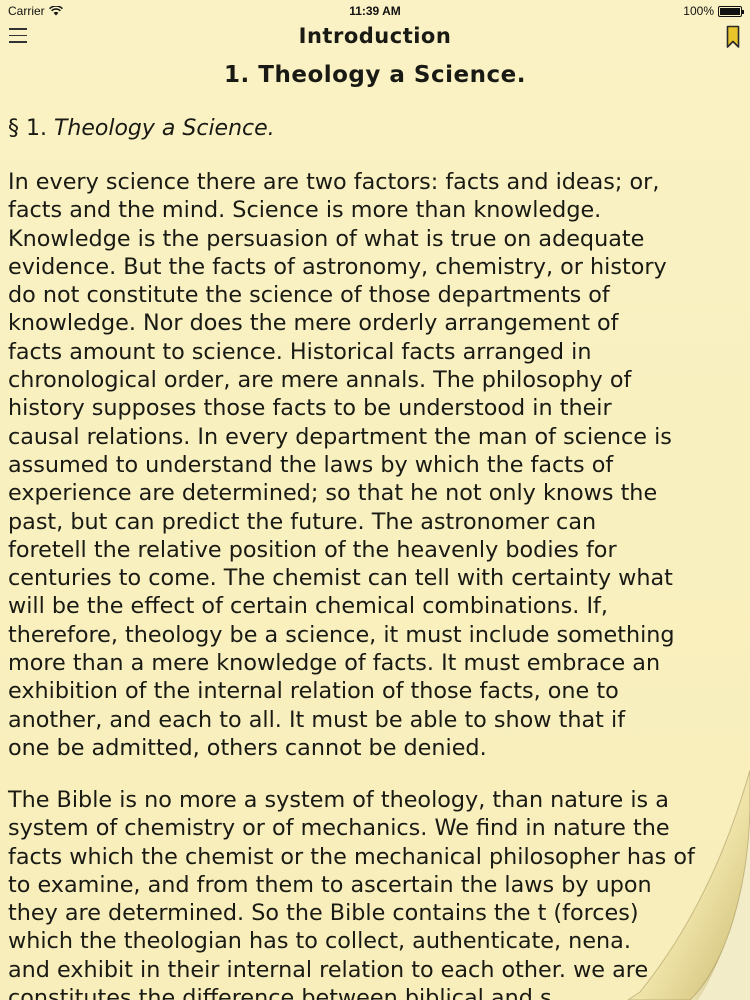  Describe the element at coordinates (698, 11) in the screenshot. I see `battery-percent: 100%` at that location.